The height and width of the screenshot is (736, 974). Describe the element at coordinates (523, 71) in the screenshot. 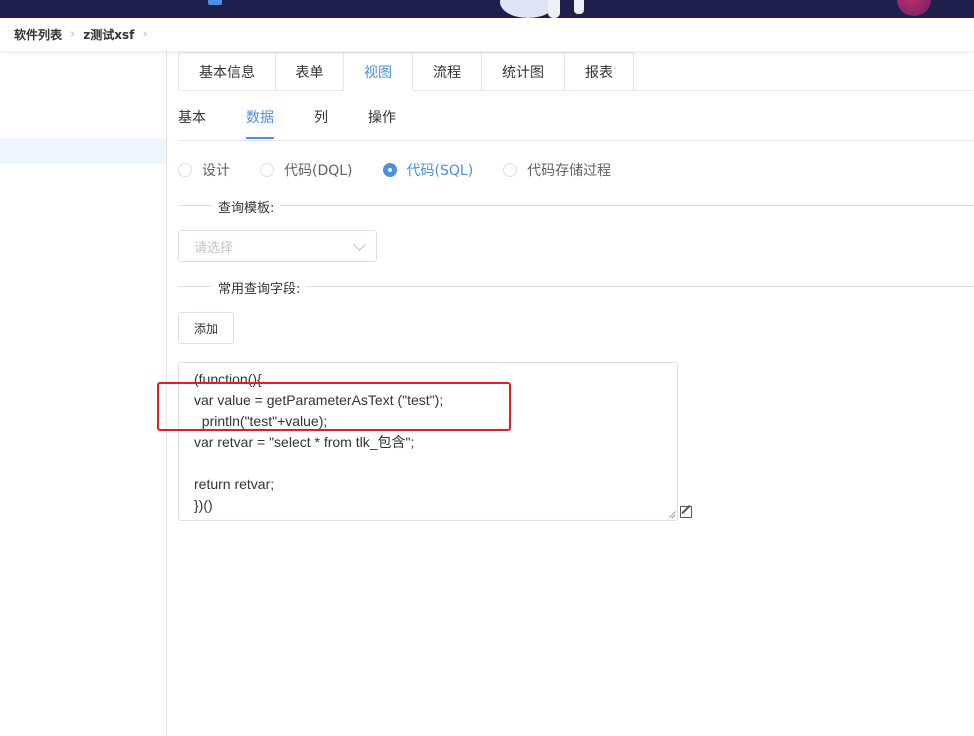

I see `tab-chart: 统计图` at that location.